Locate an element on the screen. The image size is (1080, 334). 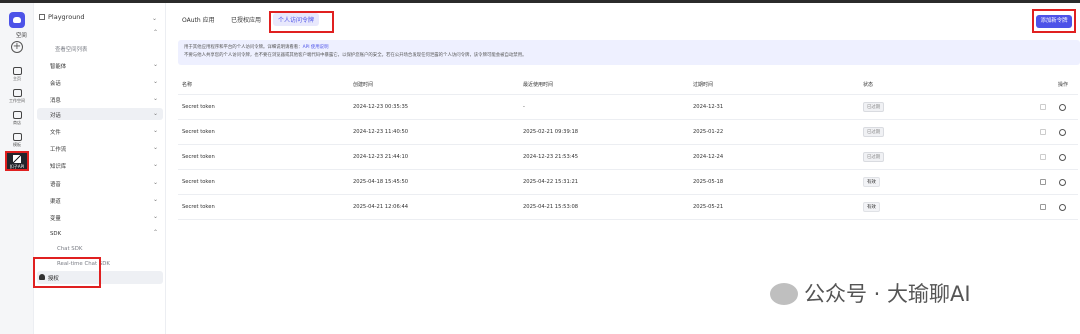
token-expires: 2024-12-24 is located at coordinates (708, 157).